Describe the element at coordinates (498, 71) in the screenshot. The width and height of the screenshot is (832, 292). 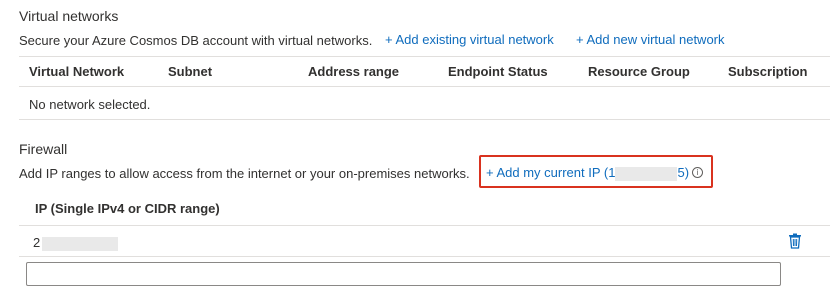
I see `column-header-endpoint-status: Endpoint Status` at that location.